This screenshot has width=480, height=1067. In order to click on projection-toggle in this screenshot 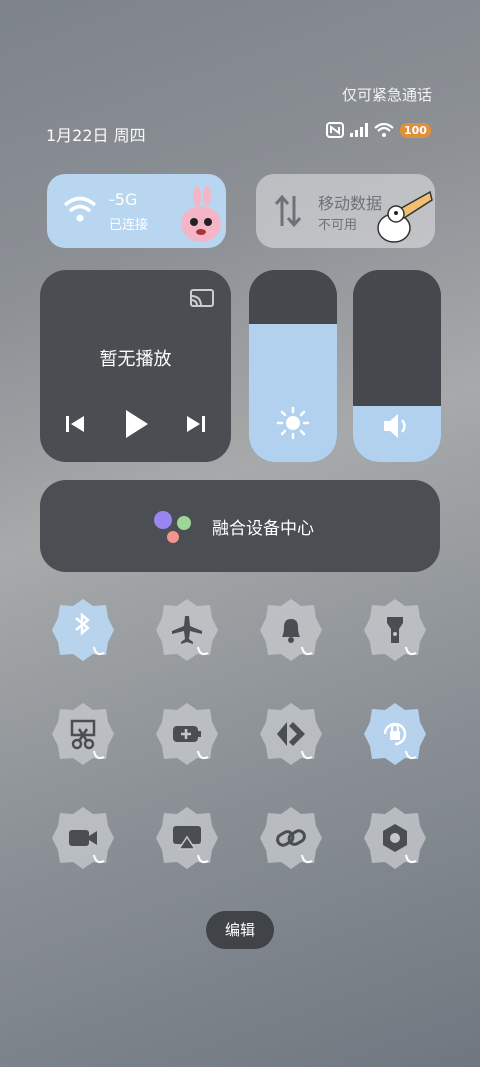, I will do `click(187, 838)`.